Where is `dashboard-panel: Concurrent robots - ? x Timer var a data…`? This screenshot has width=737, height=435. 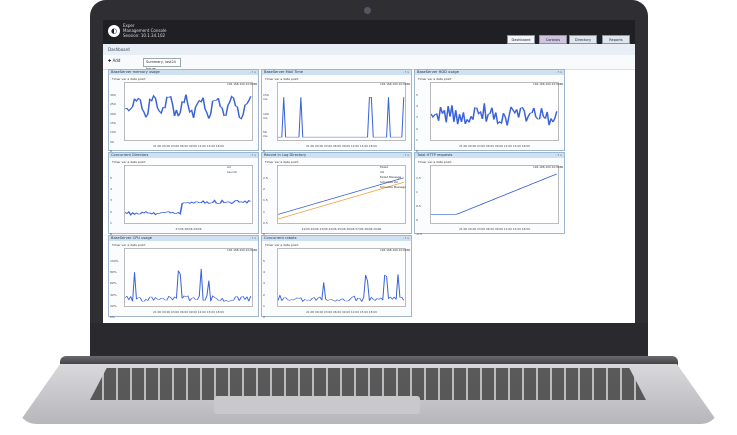 dashboard-panel: Concurrent robots - ? x Timer var a data… is located at coordinates (336, 276).